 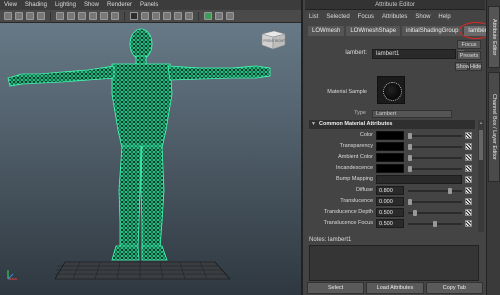 I want to click on material-sample-swatch, so click(x=391, y=90).